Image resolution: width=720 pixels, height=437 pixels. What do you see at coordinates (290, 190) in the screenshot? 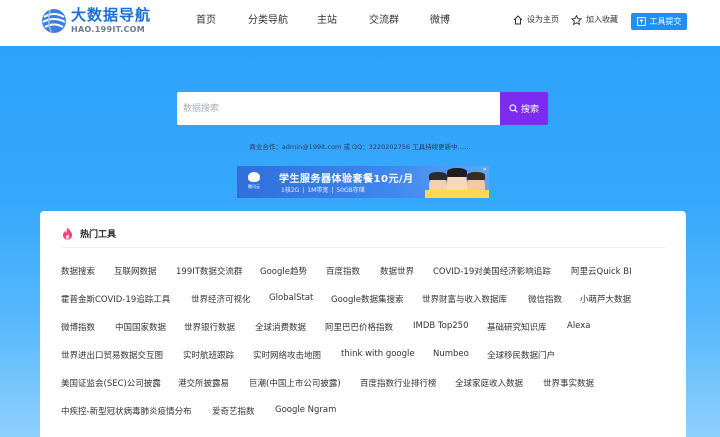
I see `banner-spec-cpu: 1核2G` at bounding box center [290, 190].